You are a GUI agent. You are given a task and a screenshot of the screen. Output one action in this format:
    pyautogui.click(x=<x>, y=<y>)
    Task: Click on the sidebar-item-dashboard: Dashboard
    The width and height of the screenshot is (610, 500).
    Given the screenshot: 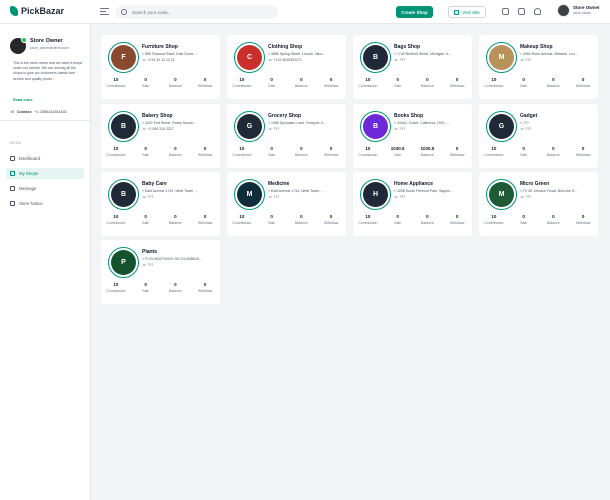 What is the action you would take?
    pyautogui.click(x=45, y=158)
    